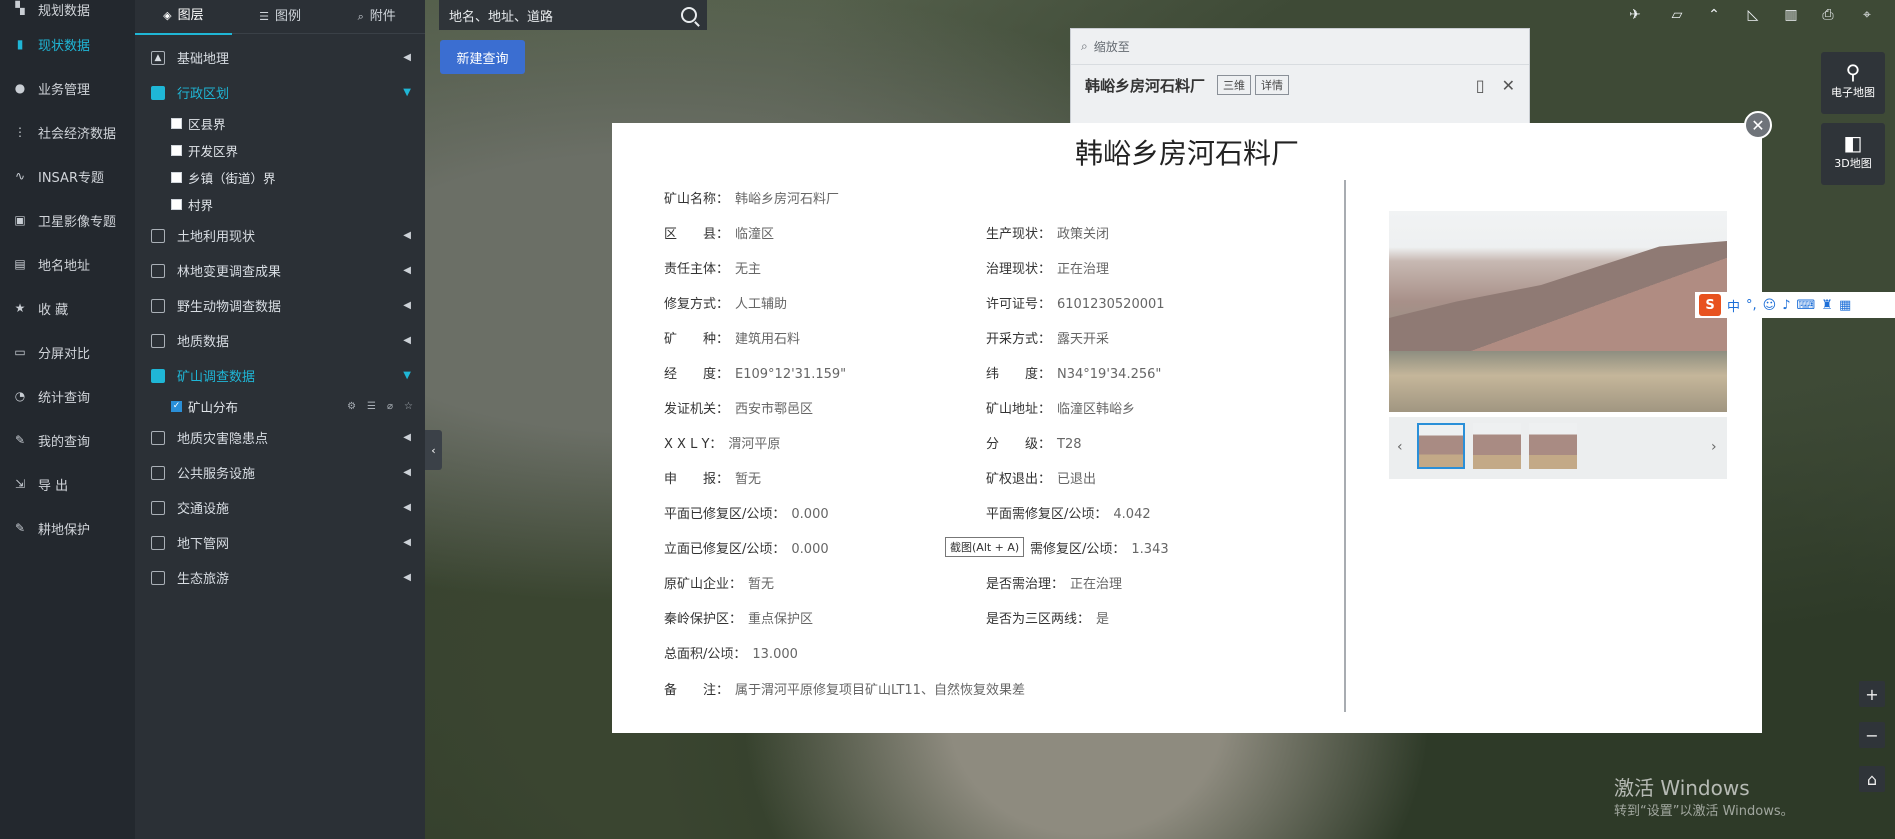  Describe the element at coordinates (501, 15) in the screenshot. I see `search-input: 地名、地址、道路` at that location.